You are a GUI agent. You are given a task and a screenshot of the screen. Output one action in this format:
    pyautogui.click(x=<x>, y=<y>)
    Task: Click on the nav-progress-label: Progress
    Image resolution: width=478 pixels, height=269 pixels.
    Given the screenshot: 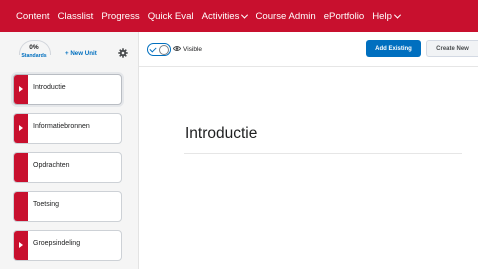 What is the action you would take?
    pyautogui.click(x=120, y=16)
    